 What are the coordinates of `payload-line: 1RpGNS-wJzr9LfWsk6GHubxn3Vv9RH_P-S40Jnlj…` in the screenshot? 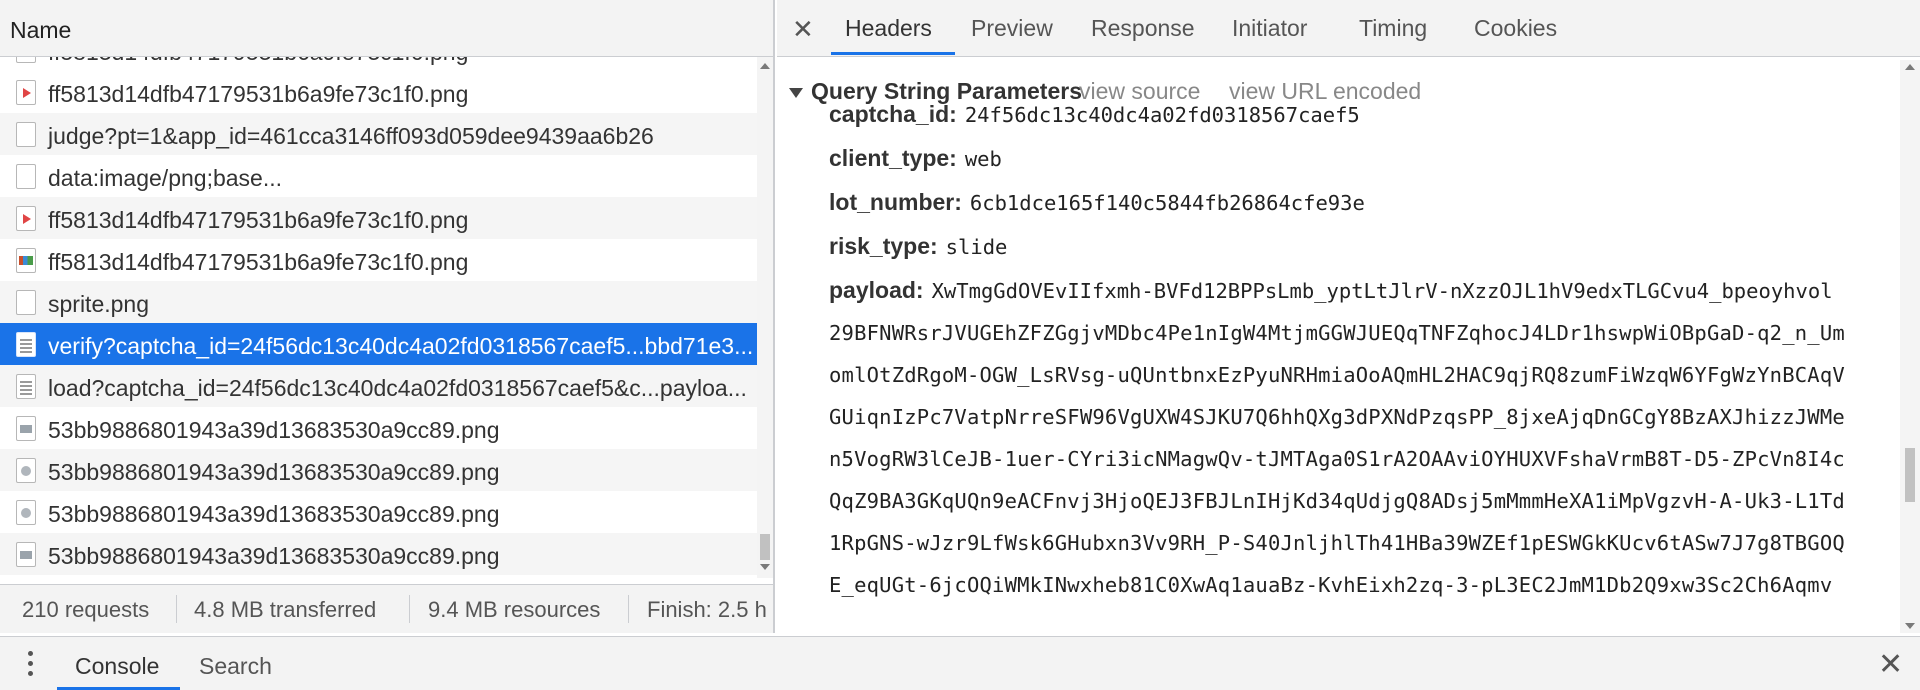 It's located at (1337, 543).